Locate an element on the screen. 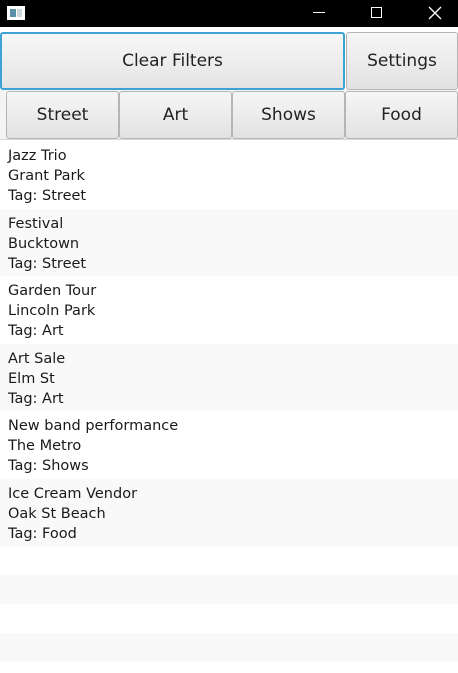  list-item: Garden Tour Lincoln Park Tag: Art is located at coordinates (229, 310).